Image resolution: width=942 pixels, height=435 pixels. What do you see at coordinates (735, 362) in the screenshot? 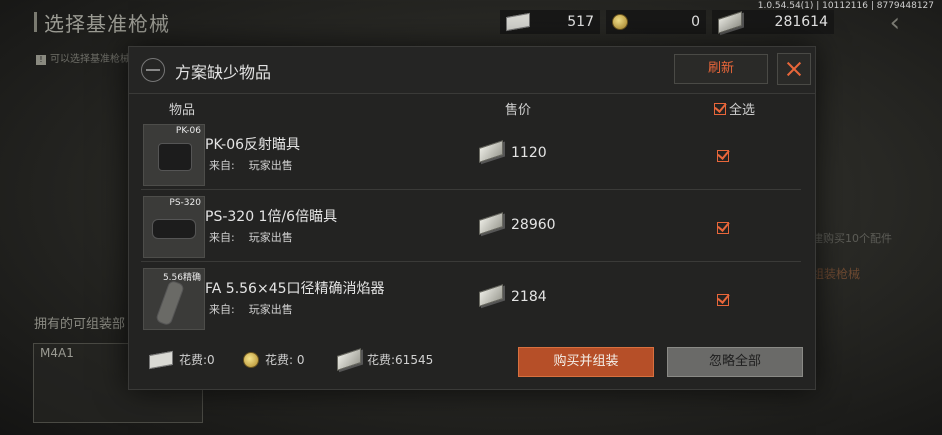
I see `ignore-all-button: 忽略全部` at bounding box center [735, 362].